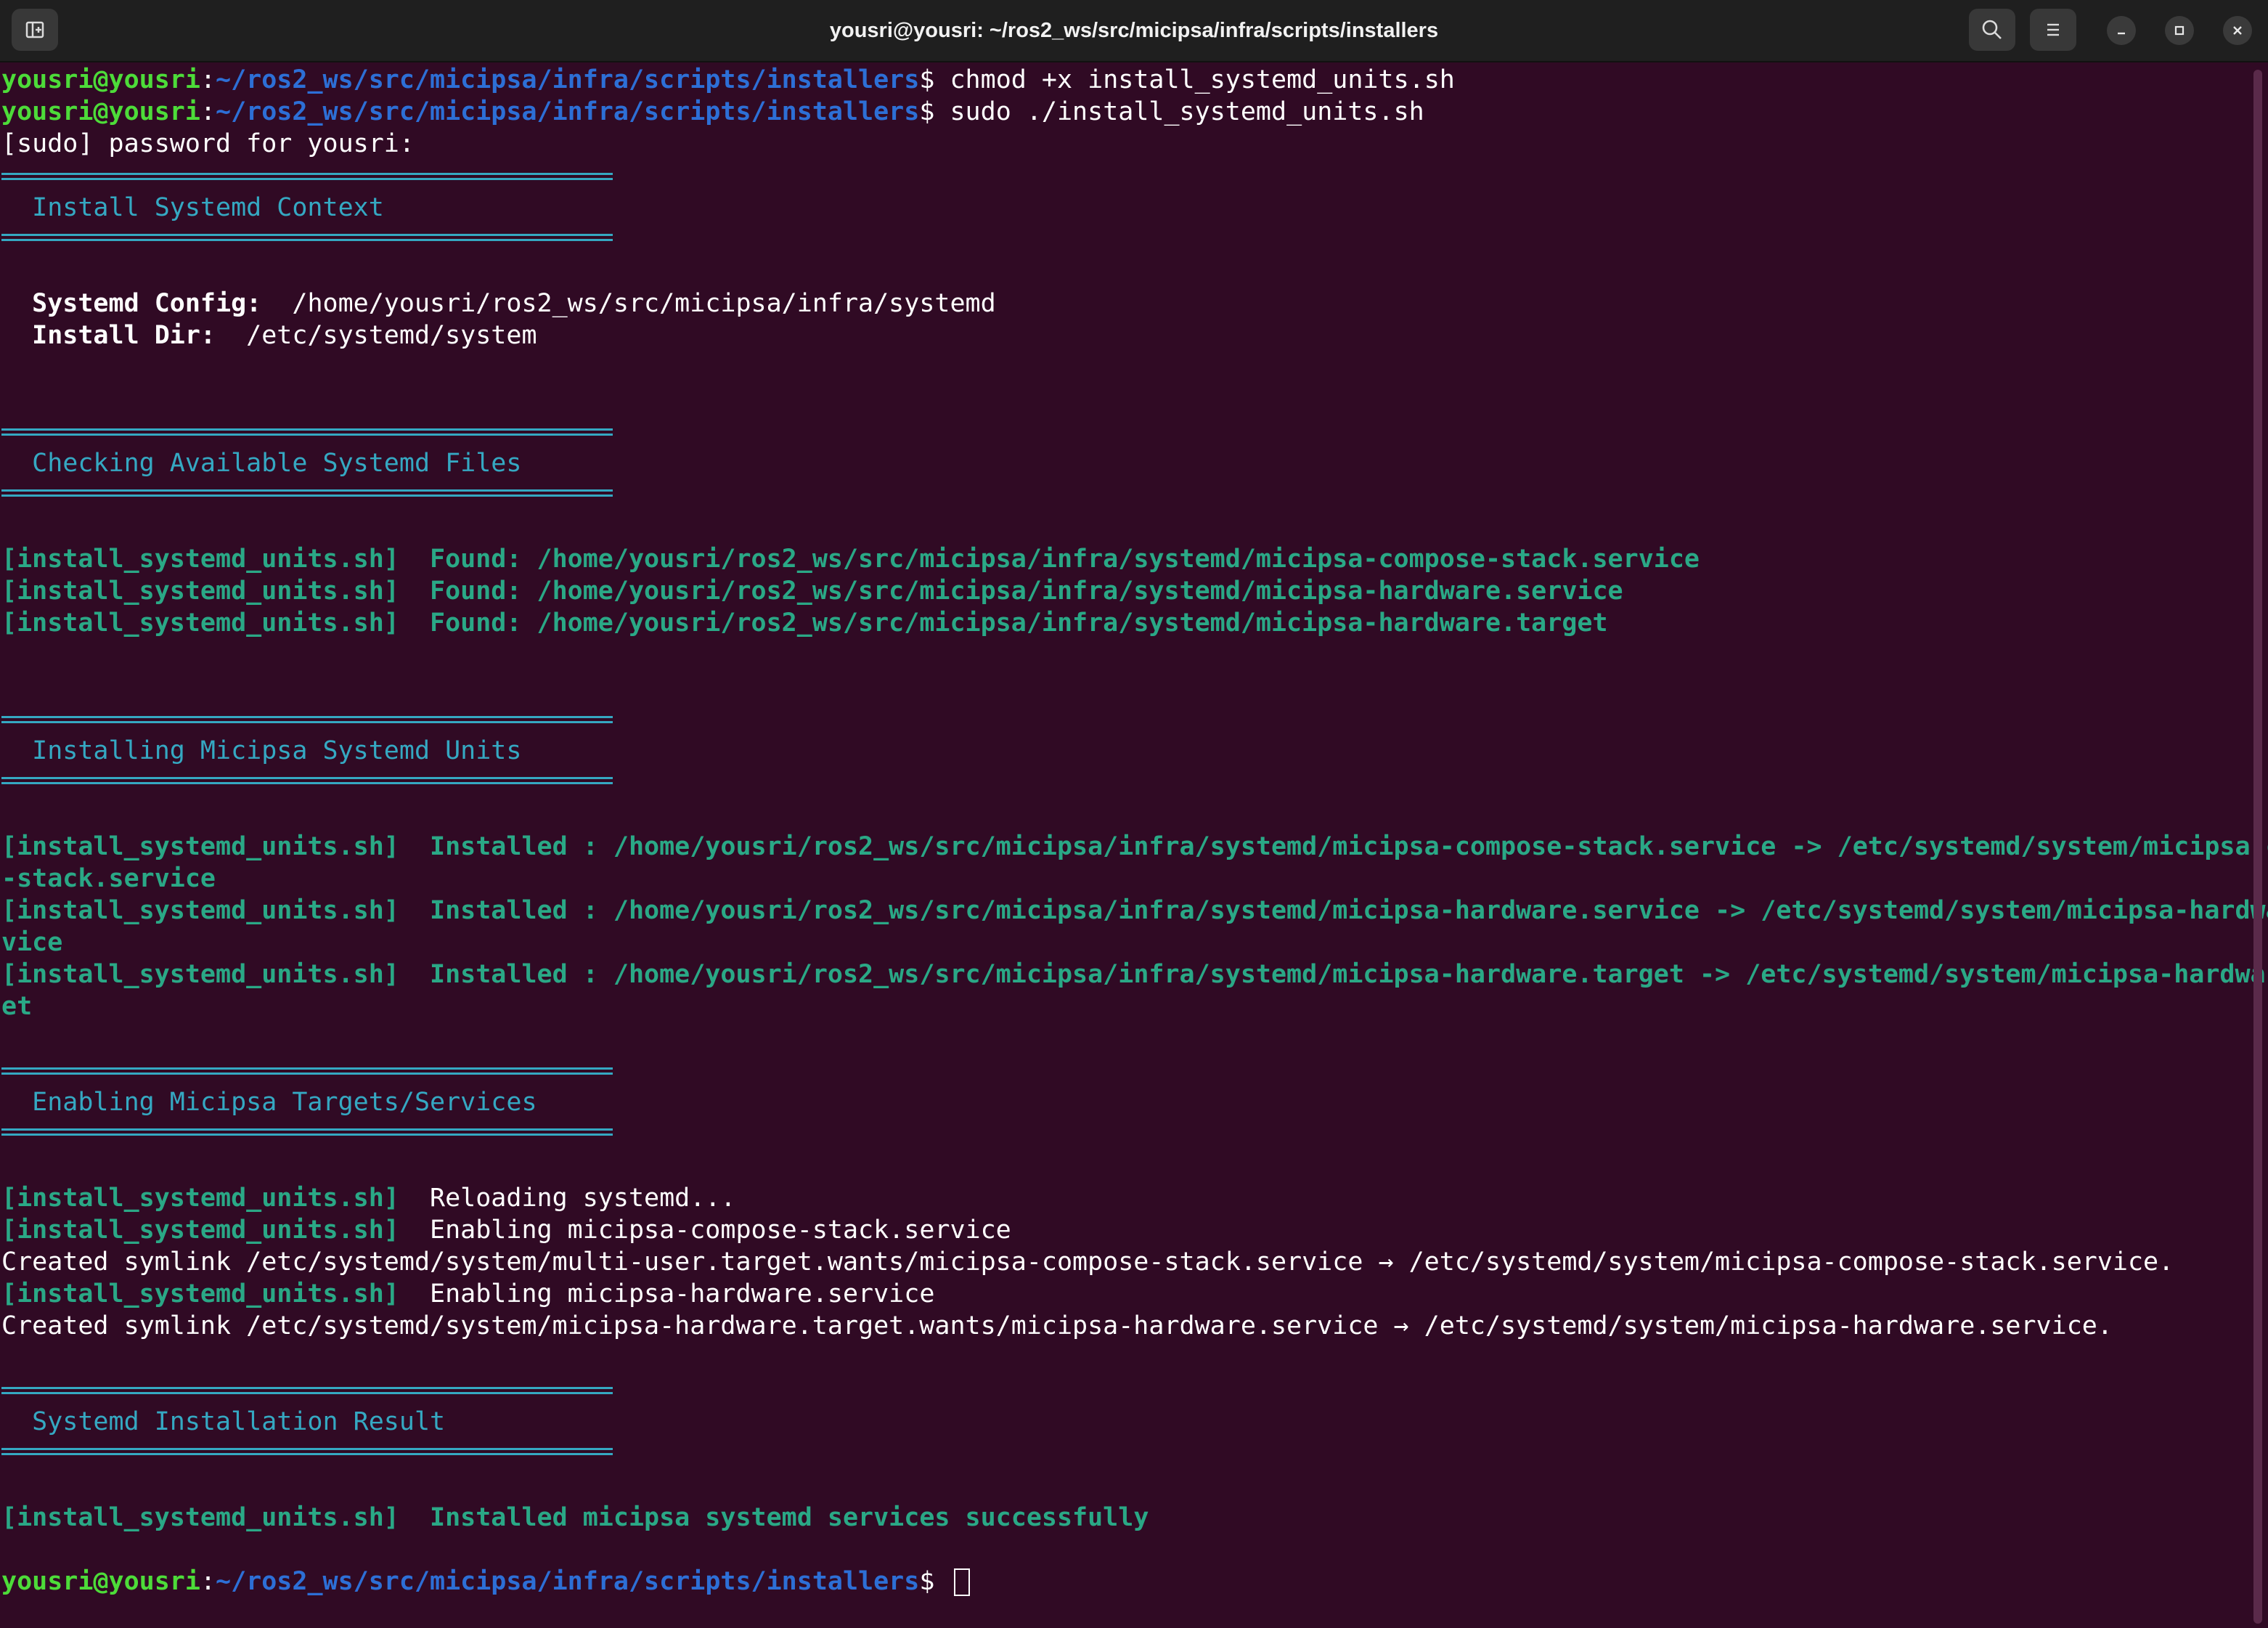 The height and width of the screenshot is (1628, 2268). I want to click on command-text: chmod +x install_systemd_units.sh, so click(1202, 79).